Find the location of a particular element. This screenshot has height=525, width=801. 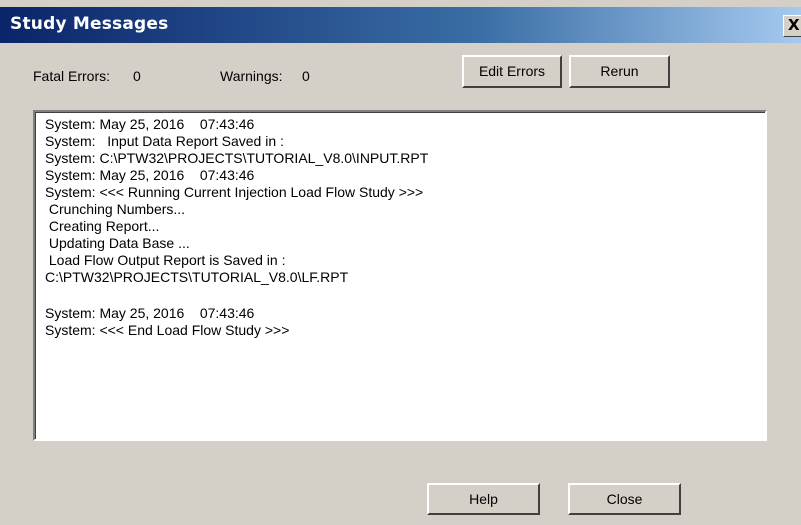

dialog-title: Study Messages is located at coordinates (89, 24).